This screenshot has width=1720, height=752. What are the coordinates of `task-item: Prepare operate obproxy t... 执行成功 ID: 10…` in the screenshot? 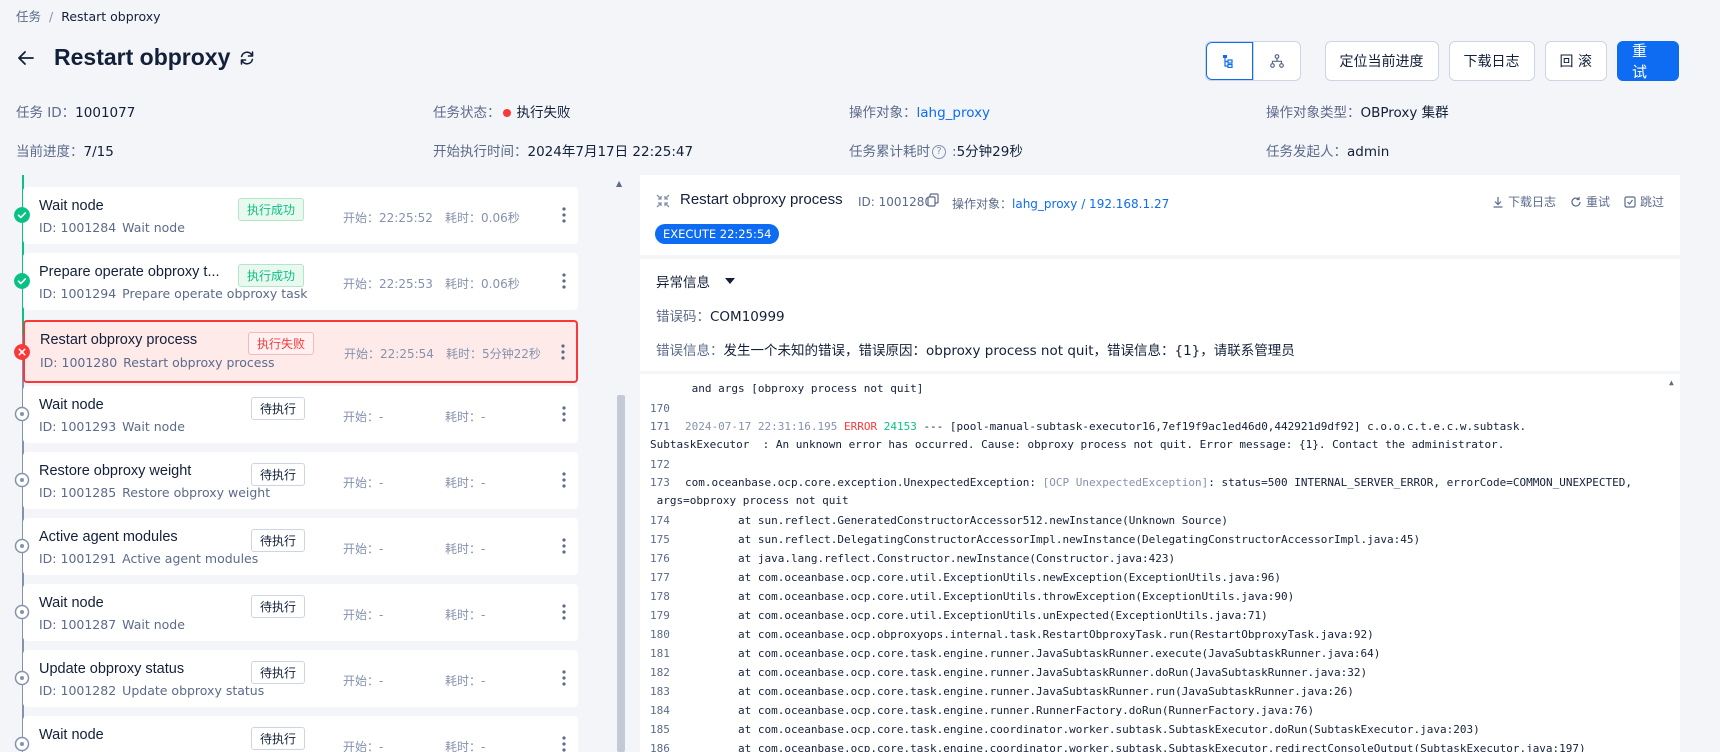 It's located at (296, 281).